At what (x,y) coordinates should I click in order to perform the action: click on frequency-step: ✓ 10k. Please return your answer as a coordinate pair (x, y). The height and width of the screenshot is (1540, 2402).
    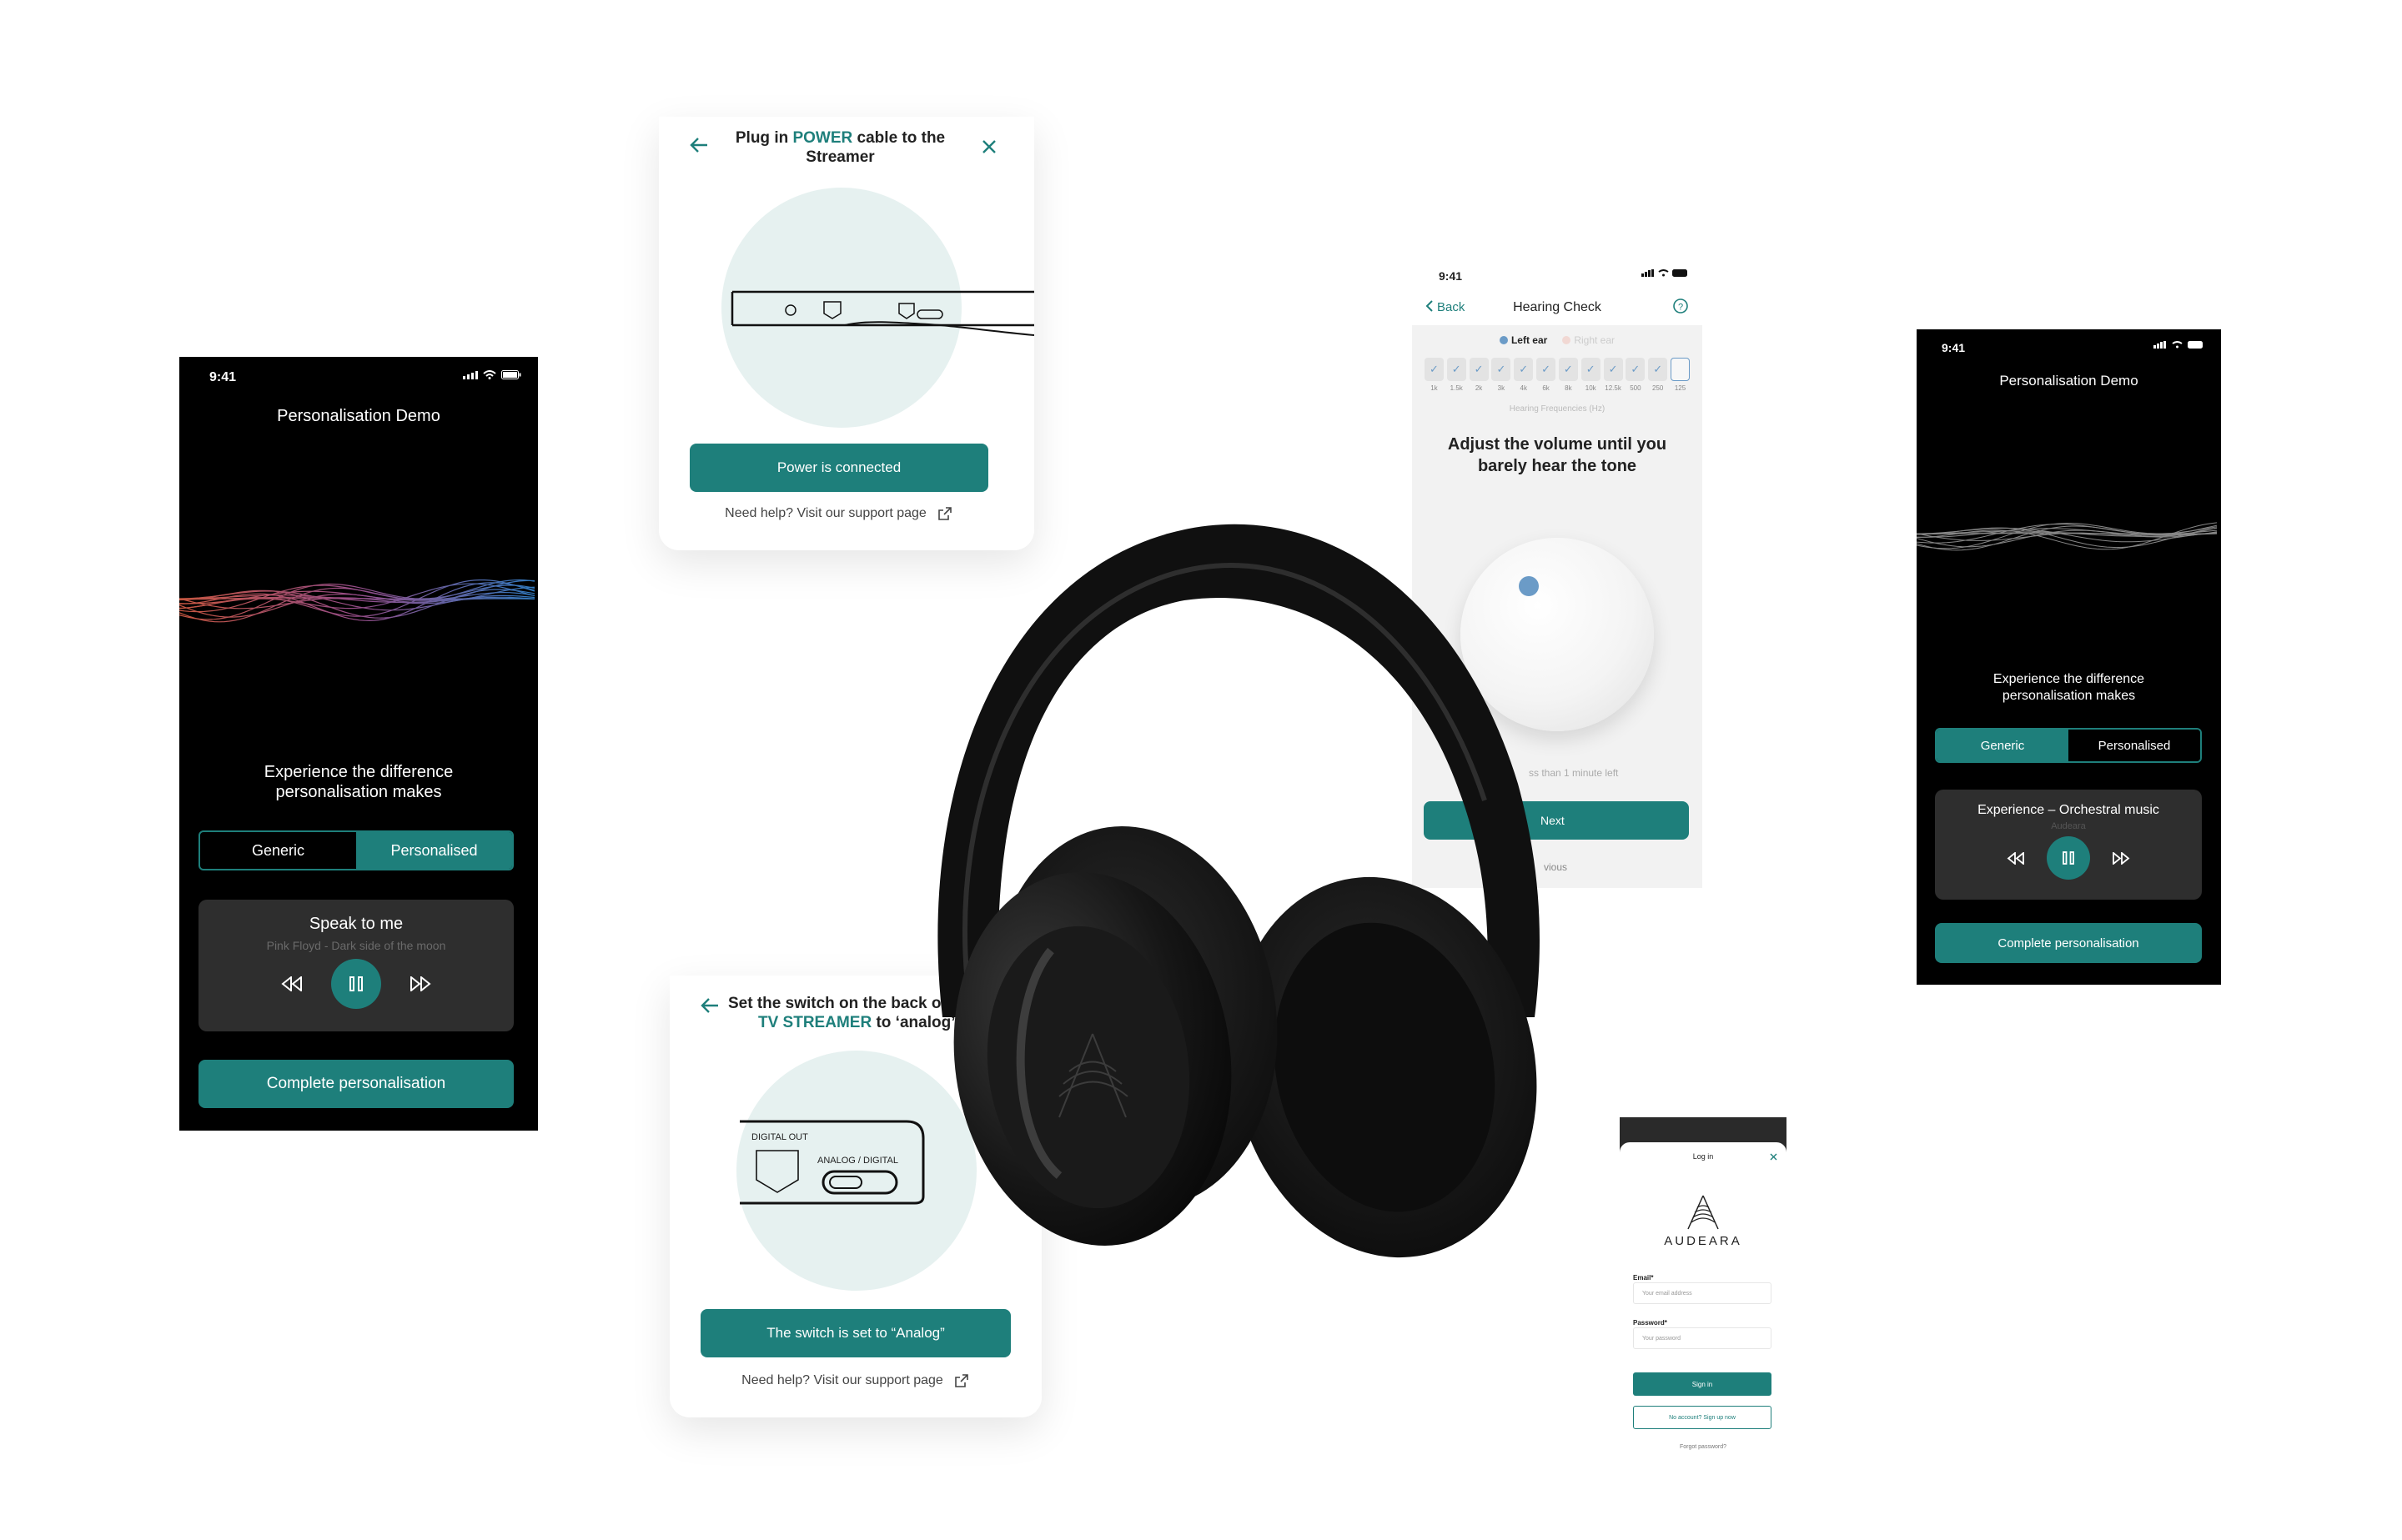
    Looking at the image, I should click on (1591, 375).